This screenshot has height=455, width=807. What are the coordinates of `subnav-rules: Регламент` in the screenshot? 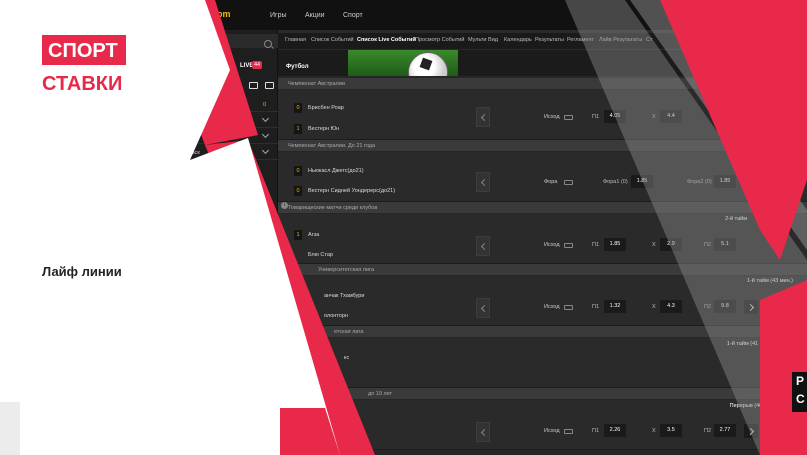 It's located at (580, 40).